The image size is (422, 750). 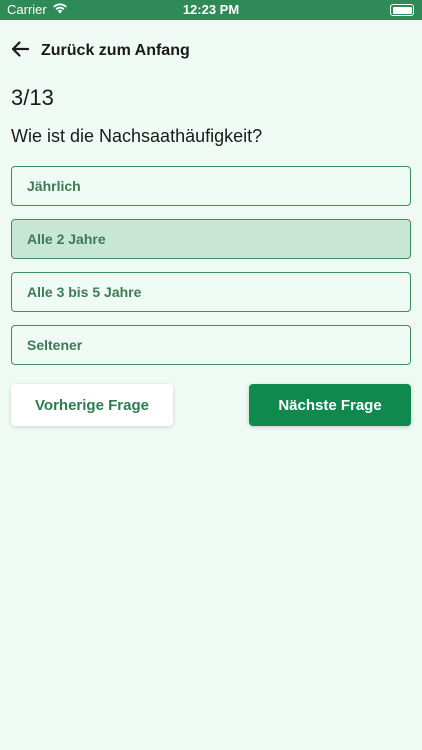 I want to click on answer-option-label: Jährlich, so click(x=54, y=186).